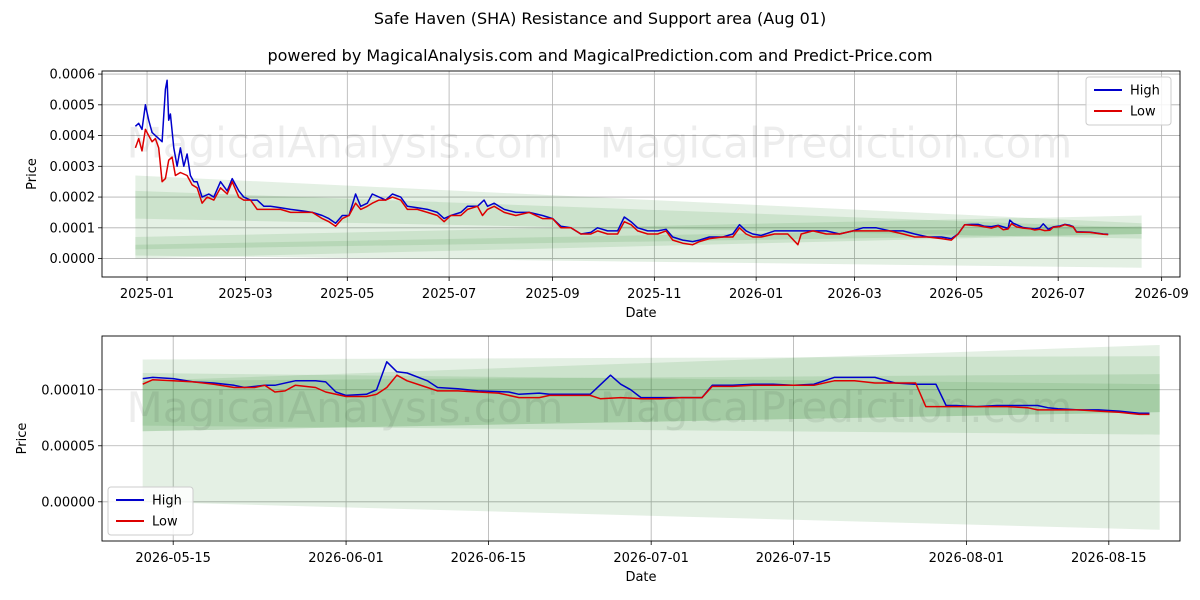  Describe the element at coordinates (68, 446) in the screenshot. I see `y-tick-label: 0.00005` at that location.